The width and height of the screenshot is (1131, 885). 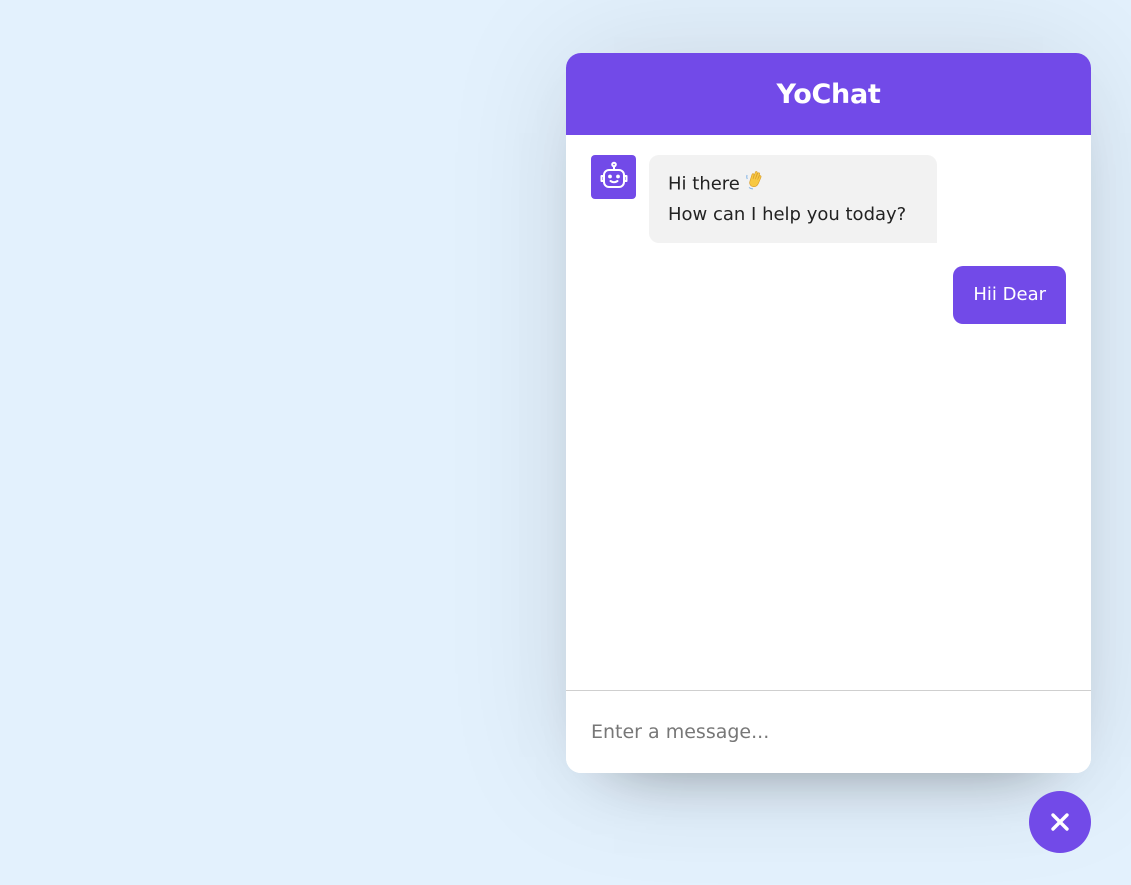 I want to click on robot-icon, so click(x=613, y=177).